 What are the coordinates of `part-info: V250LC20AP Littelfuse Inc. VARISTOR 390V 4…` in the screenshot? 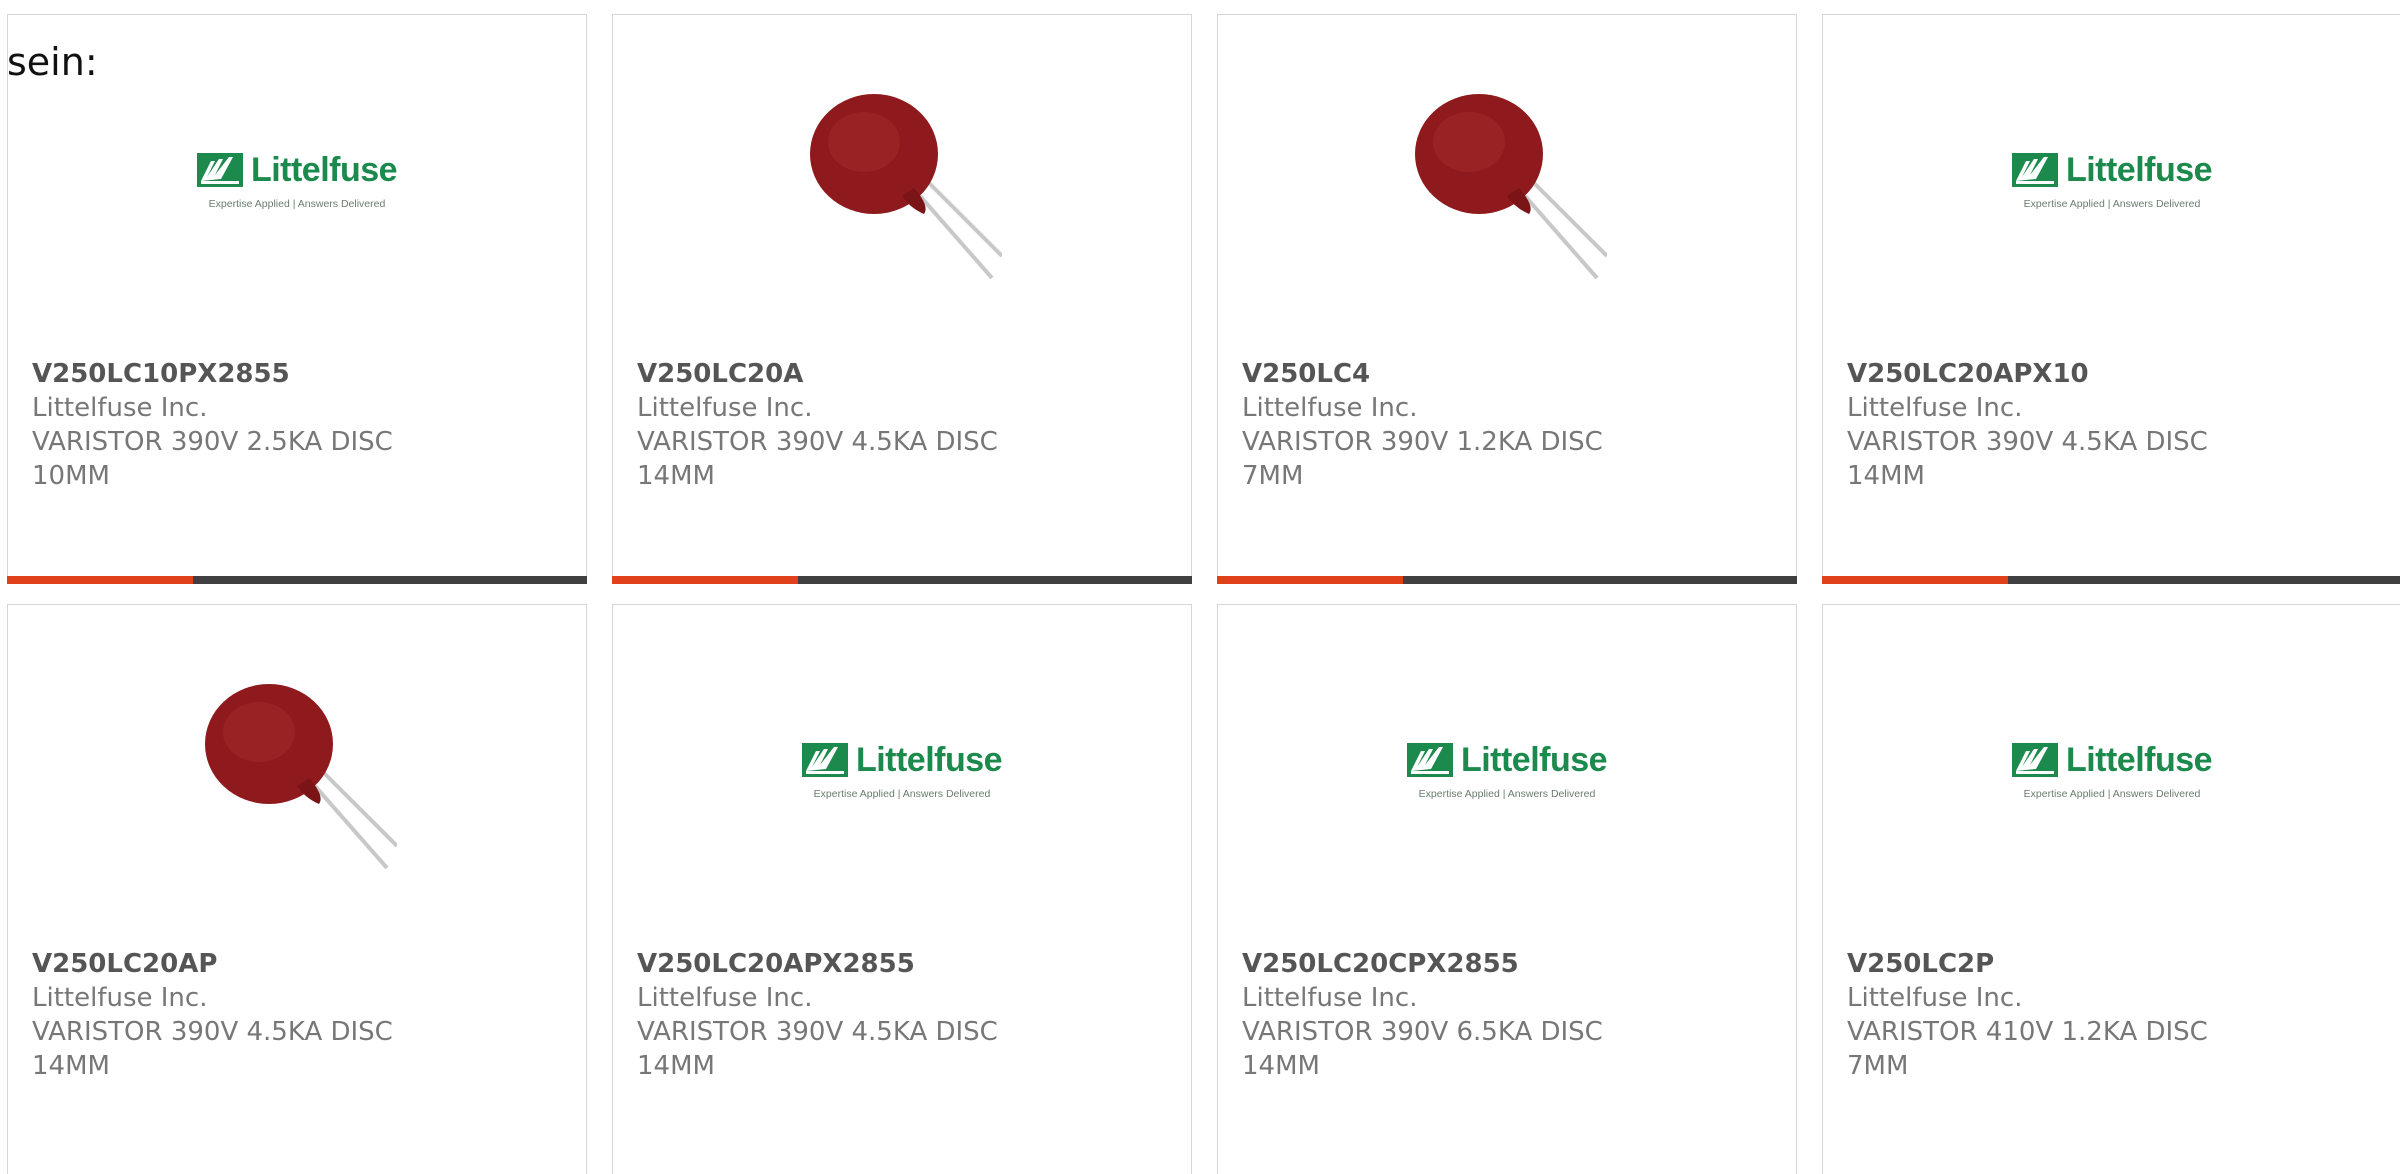 It's located at (299, 1015).